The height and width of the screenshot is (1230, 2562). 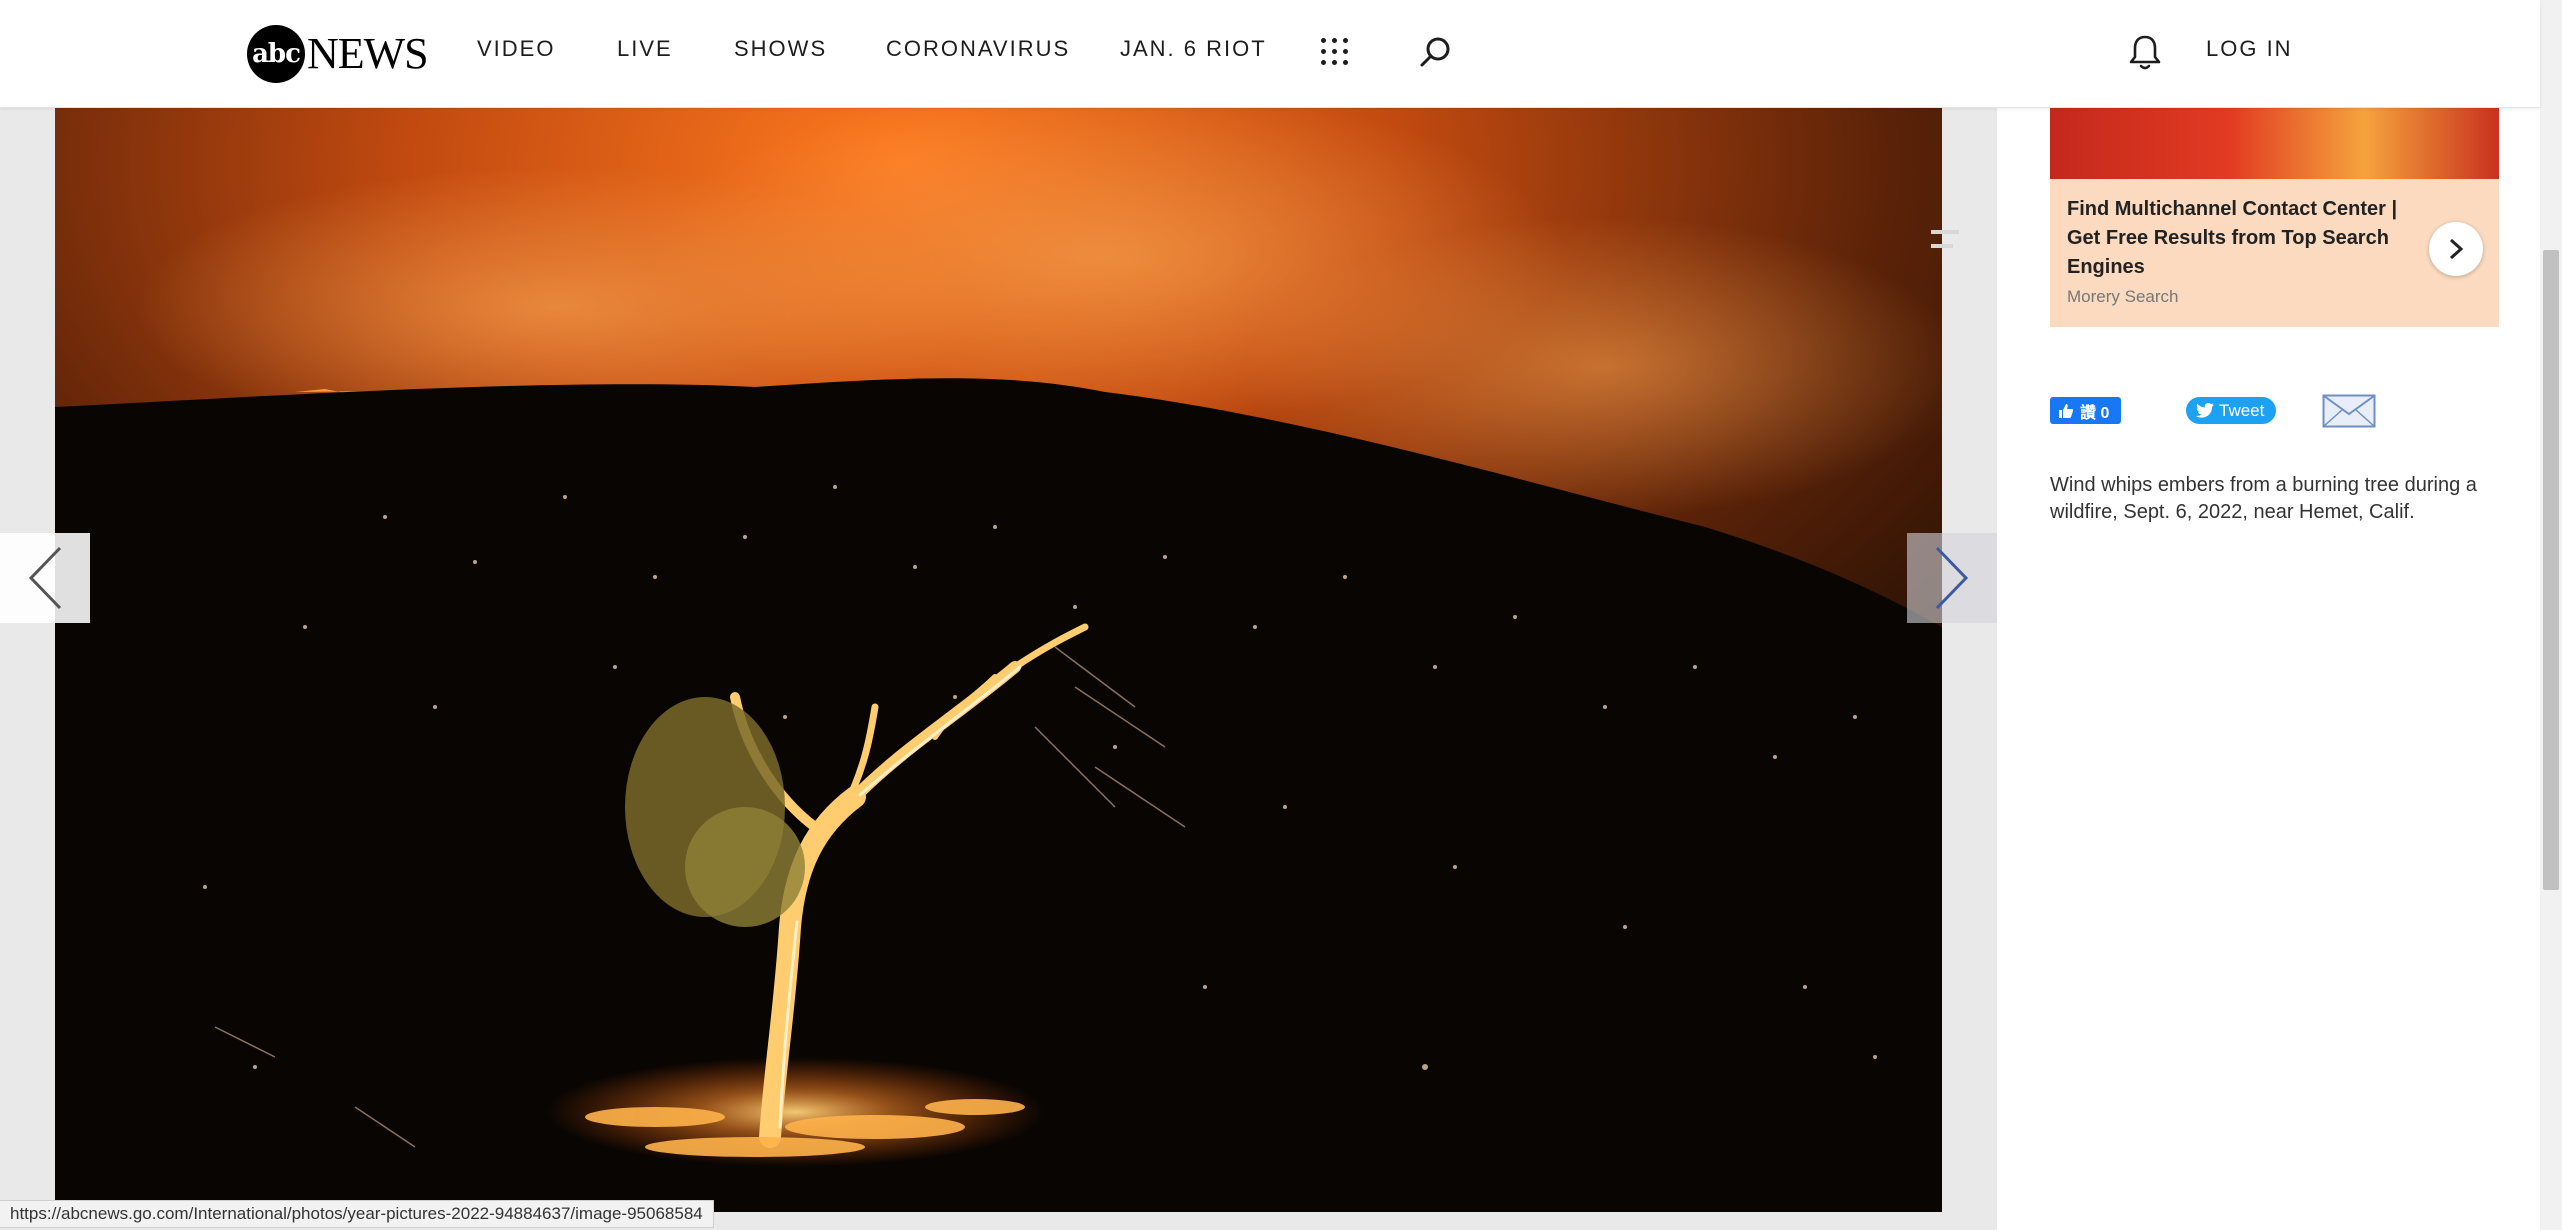 What do you see at coordinates (2551, 570) in the screenshot?
I see `scrollbar-thumb` at bounding box center [2551, 570].